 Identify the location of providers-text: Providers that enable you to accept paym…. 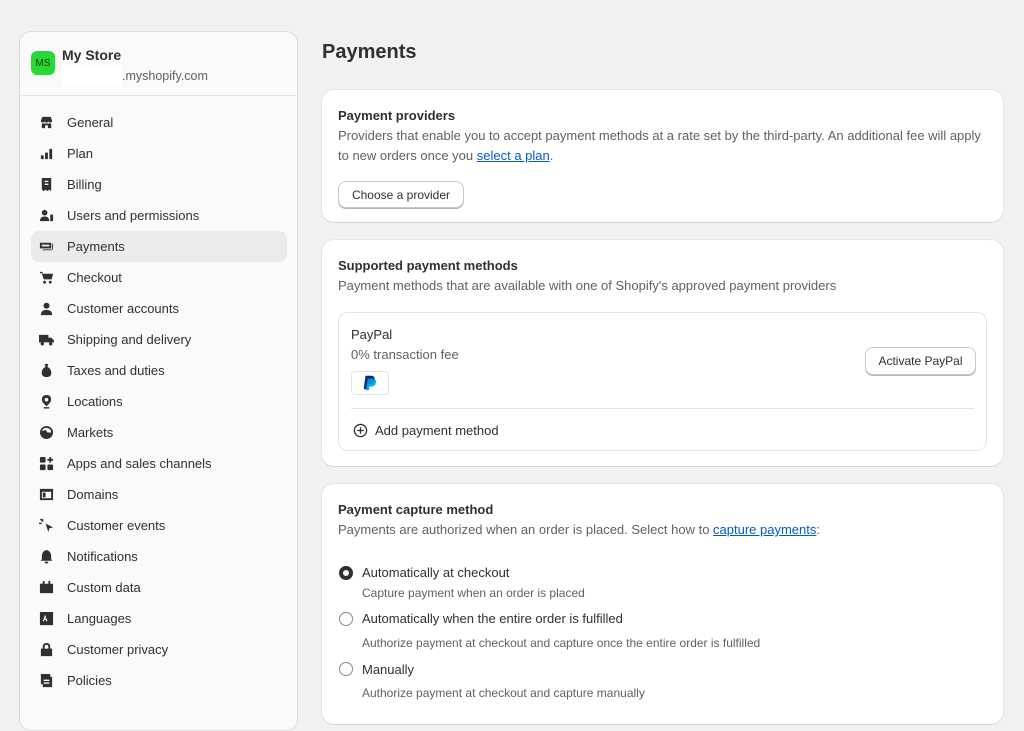
(659, 145).